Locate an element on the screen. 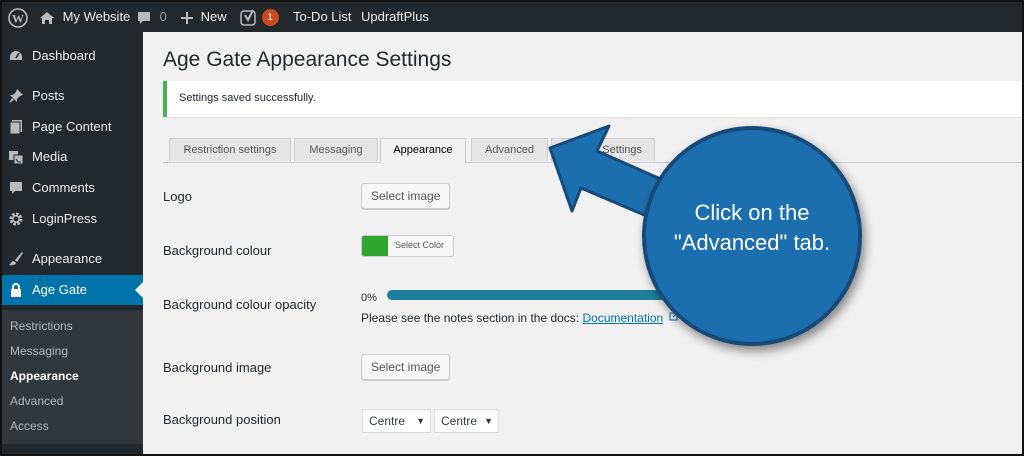 The height and width of the screenshot is (456, 1024). bg-position-y-select: Centre ▼ is located at coordinates (466, 421).